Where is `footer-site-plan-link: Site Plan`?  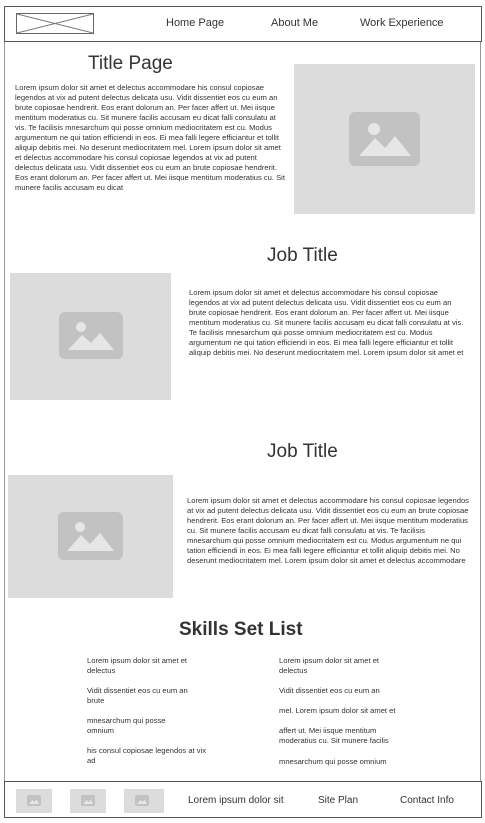 footer-site-plan-link: Site Plan is located at coordinates (338, 800).